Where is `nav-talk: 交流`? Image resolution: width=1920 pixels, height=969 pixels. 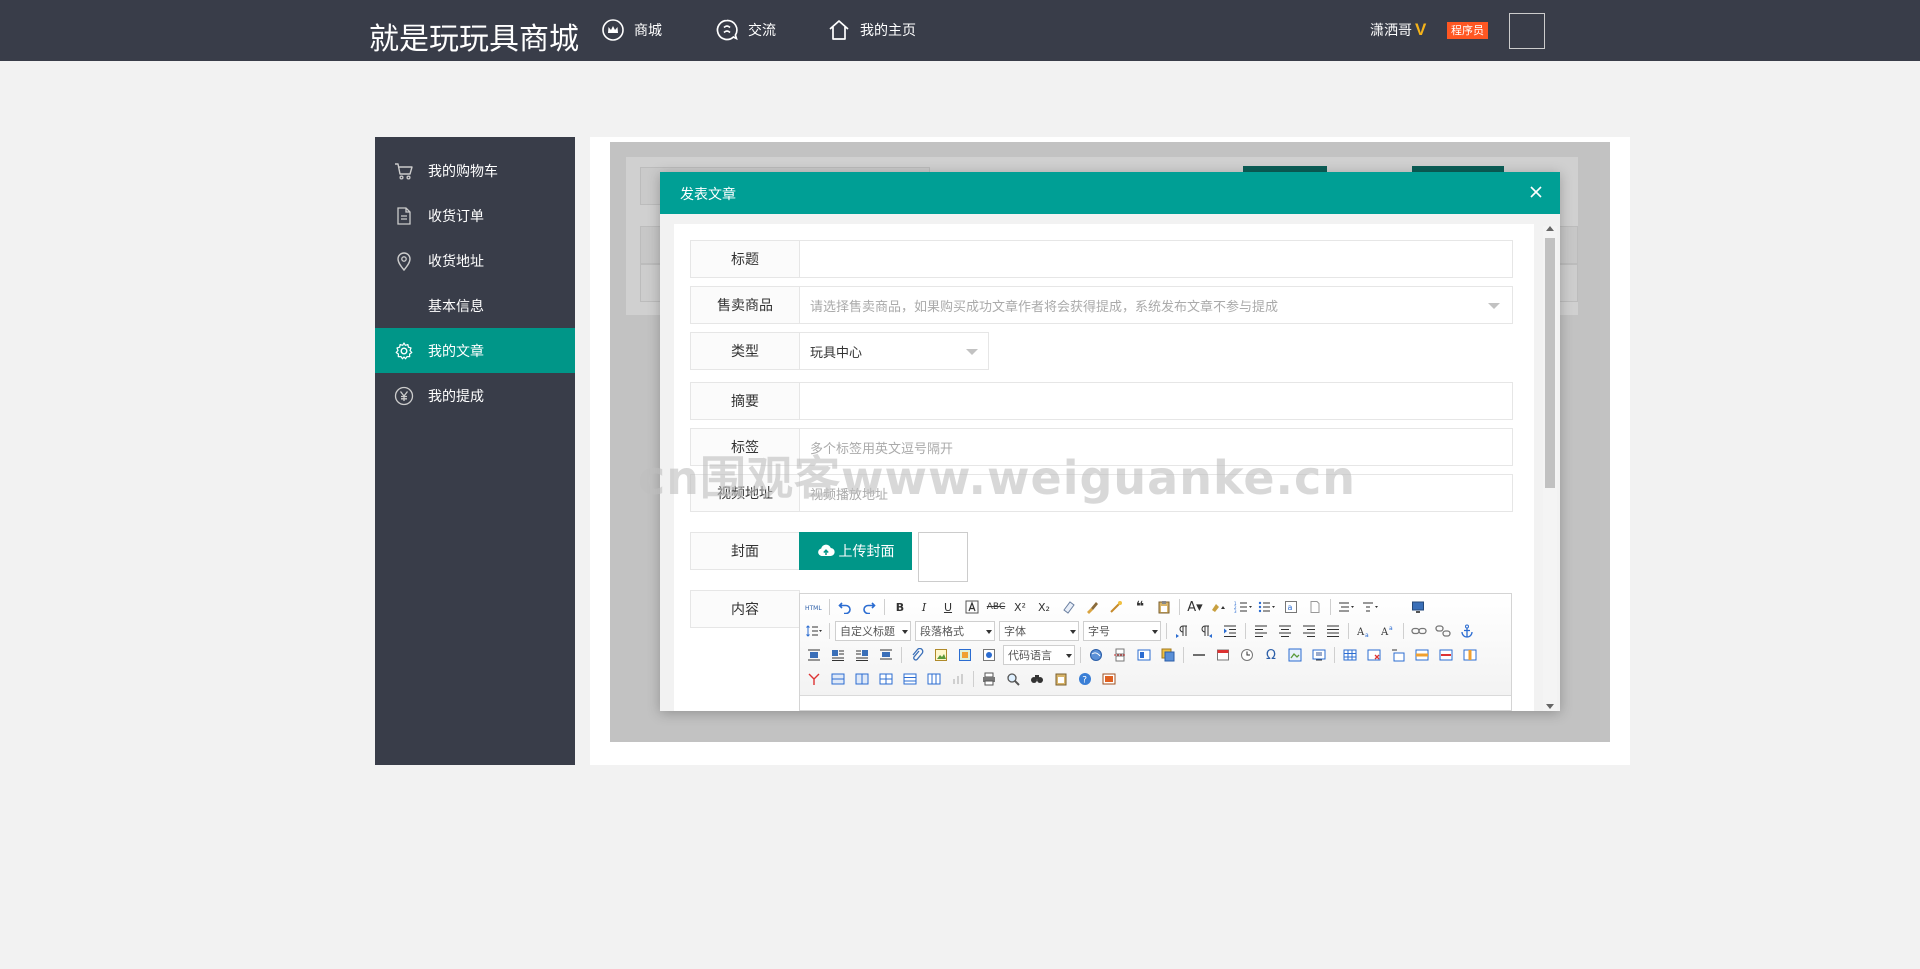
nav-talk: 交流 is located at coordinates (745, 30).